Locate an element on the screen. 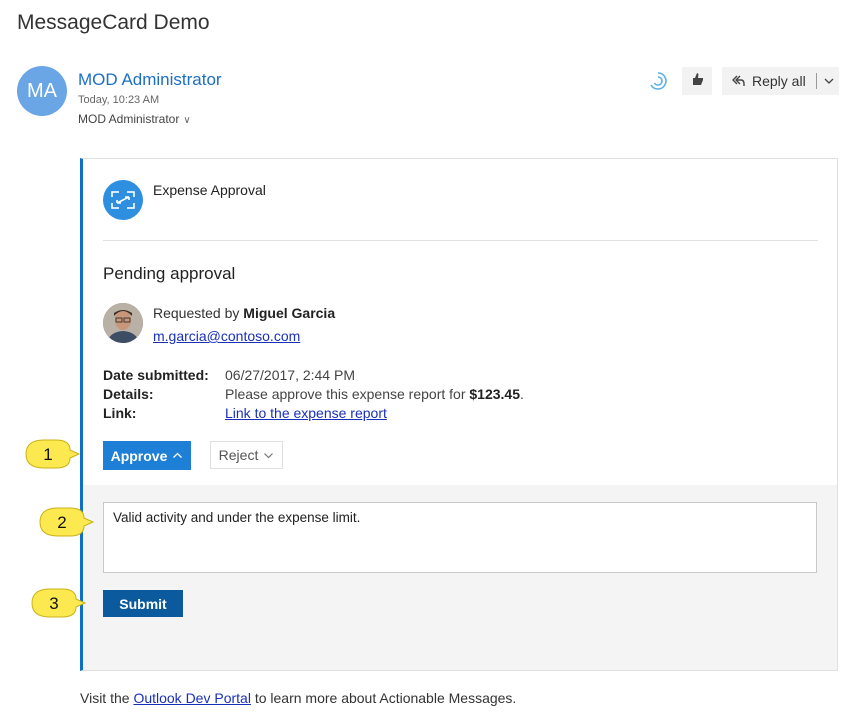  fact-label-details: Details: is located at coordinates (128, 394).